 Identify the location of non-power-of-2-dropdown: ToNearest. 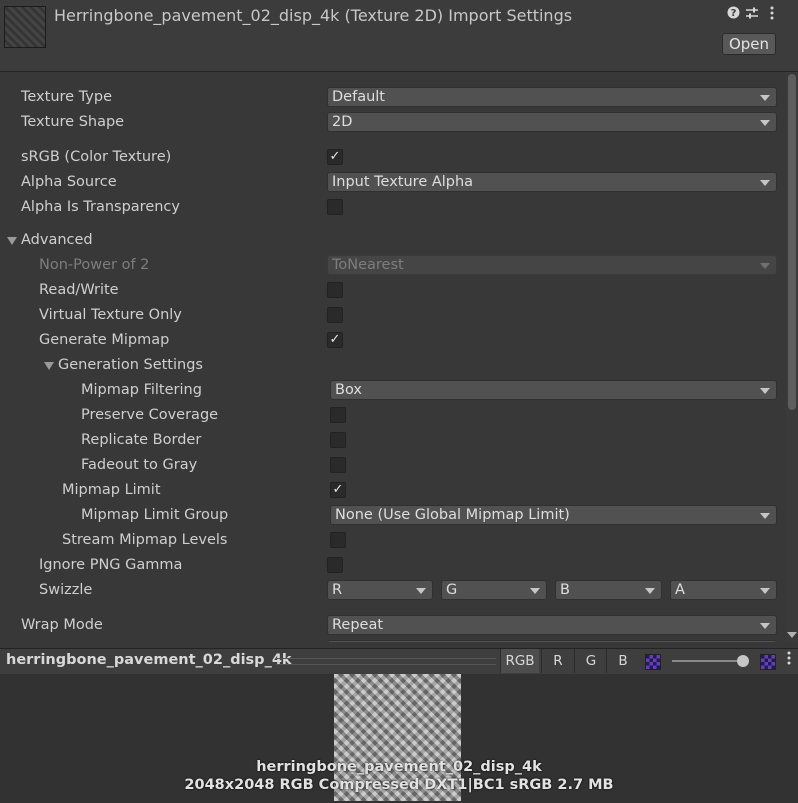
(552, 265).